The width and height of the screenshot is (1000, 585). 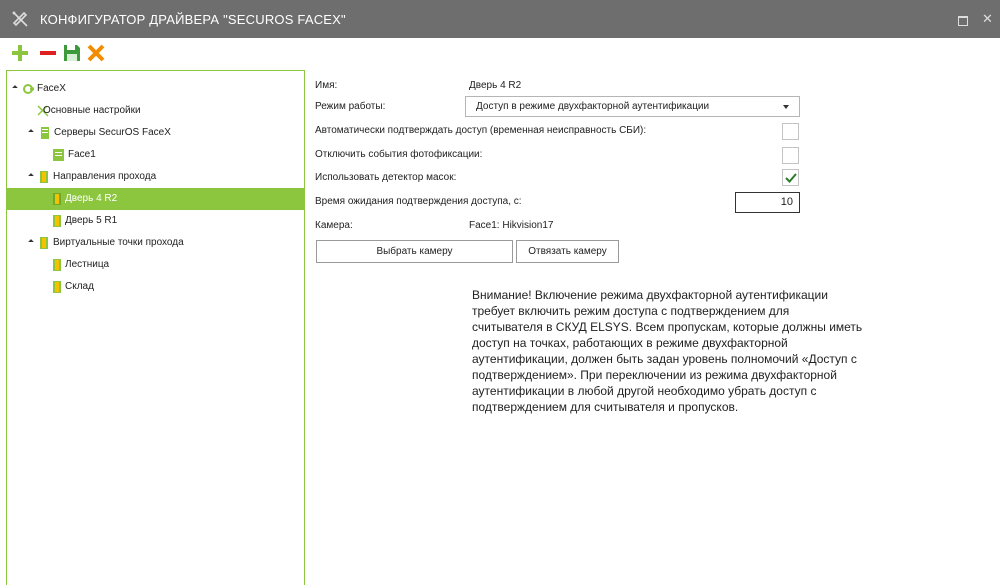 I want to click on tree-label: FaceX, so click(x=51, y=88).